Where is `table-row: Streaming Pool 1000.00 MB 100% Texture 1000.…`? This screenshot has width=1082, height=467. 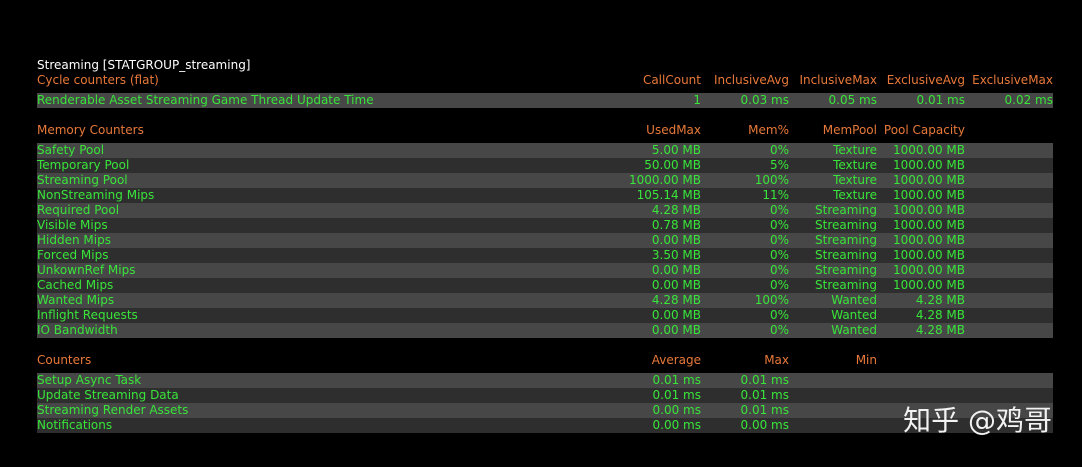 table-row: Streaming Pool 1000.00 MB 100% Texture 1000.… is located at coordinates (545, 180).